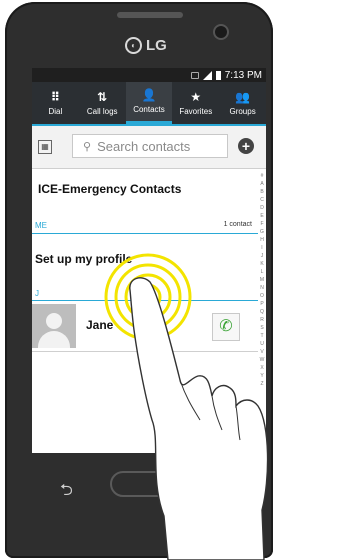 The height and width of the screenshot is (560, 349). What do you see at coordinates (37, 293) in the screenshot?
I see `section-letter: J` at bounding box center [37, 293].